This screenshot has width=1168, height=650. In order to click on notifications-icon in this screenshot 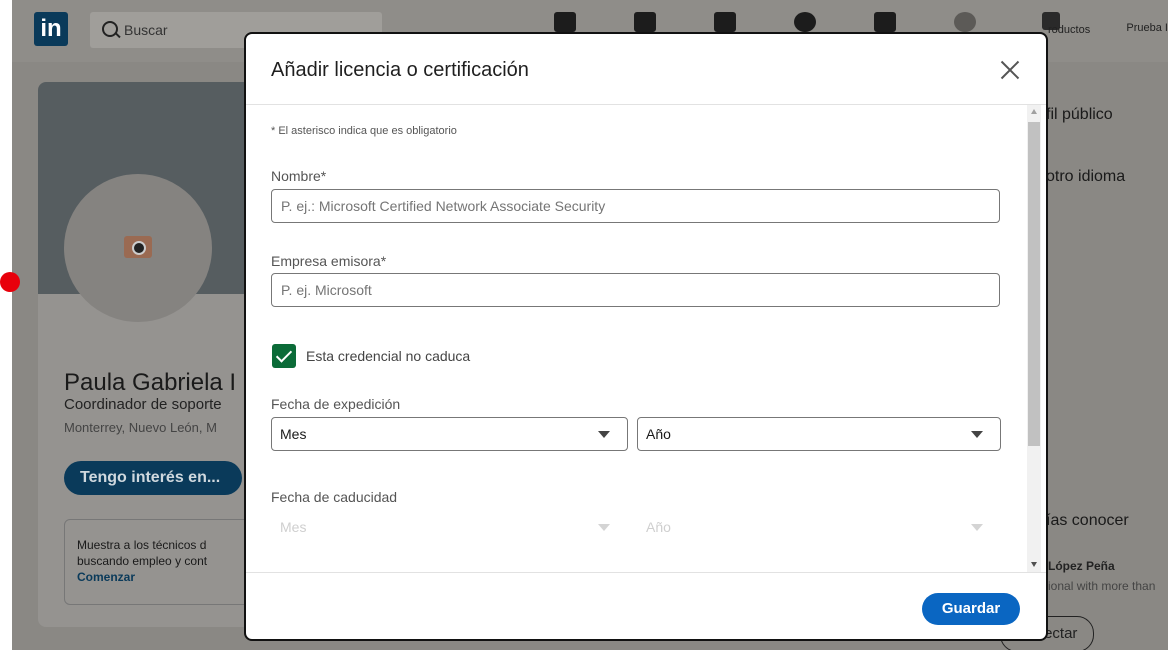, I will do `click(885, 22)`.